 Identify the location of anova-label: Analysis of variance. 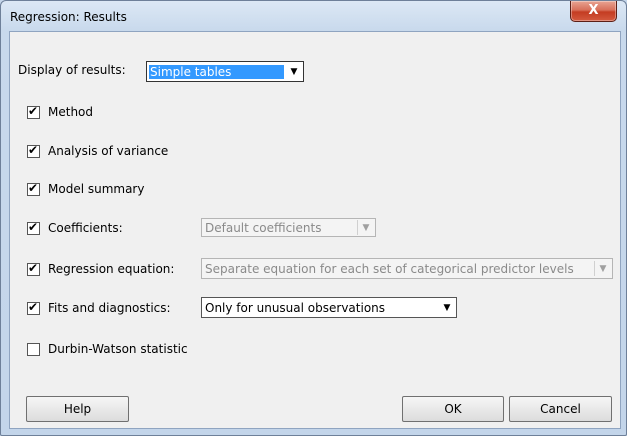
(108, 151).